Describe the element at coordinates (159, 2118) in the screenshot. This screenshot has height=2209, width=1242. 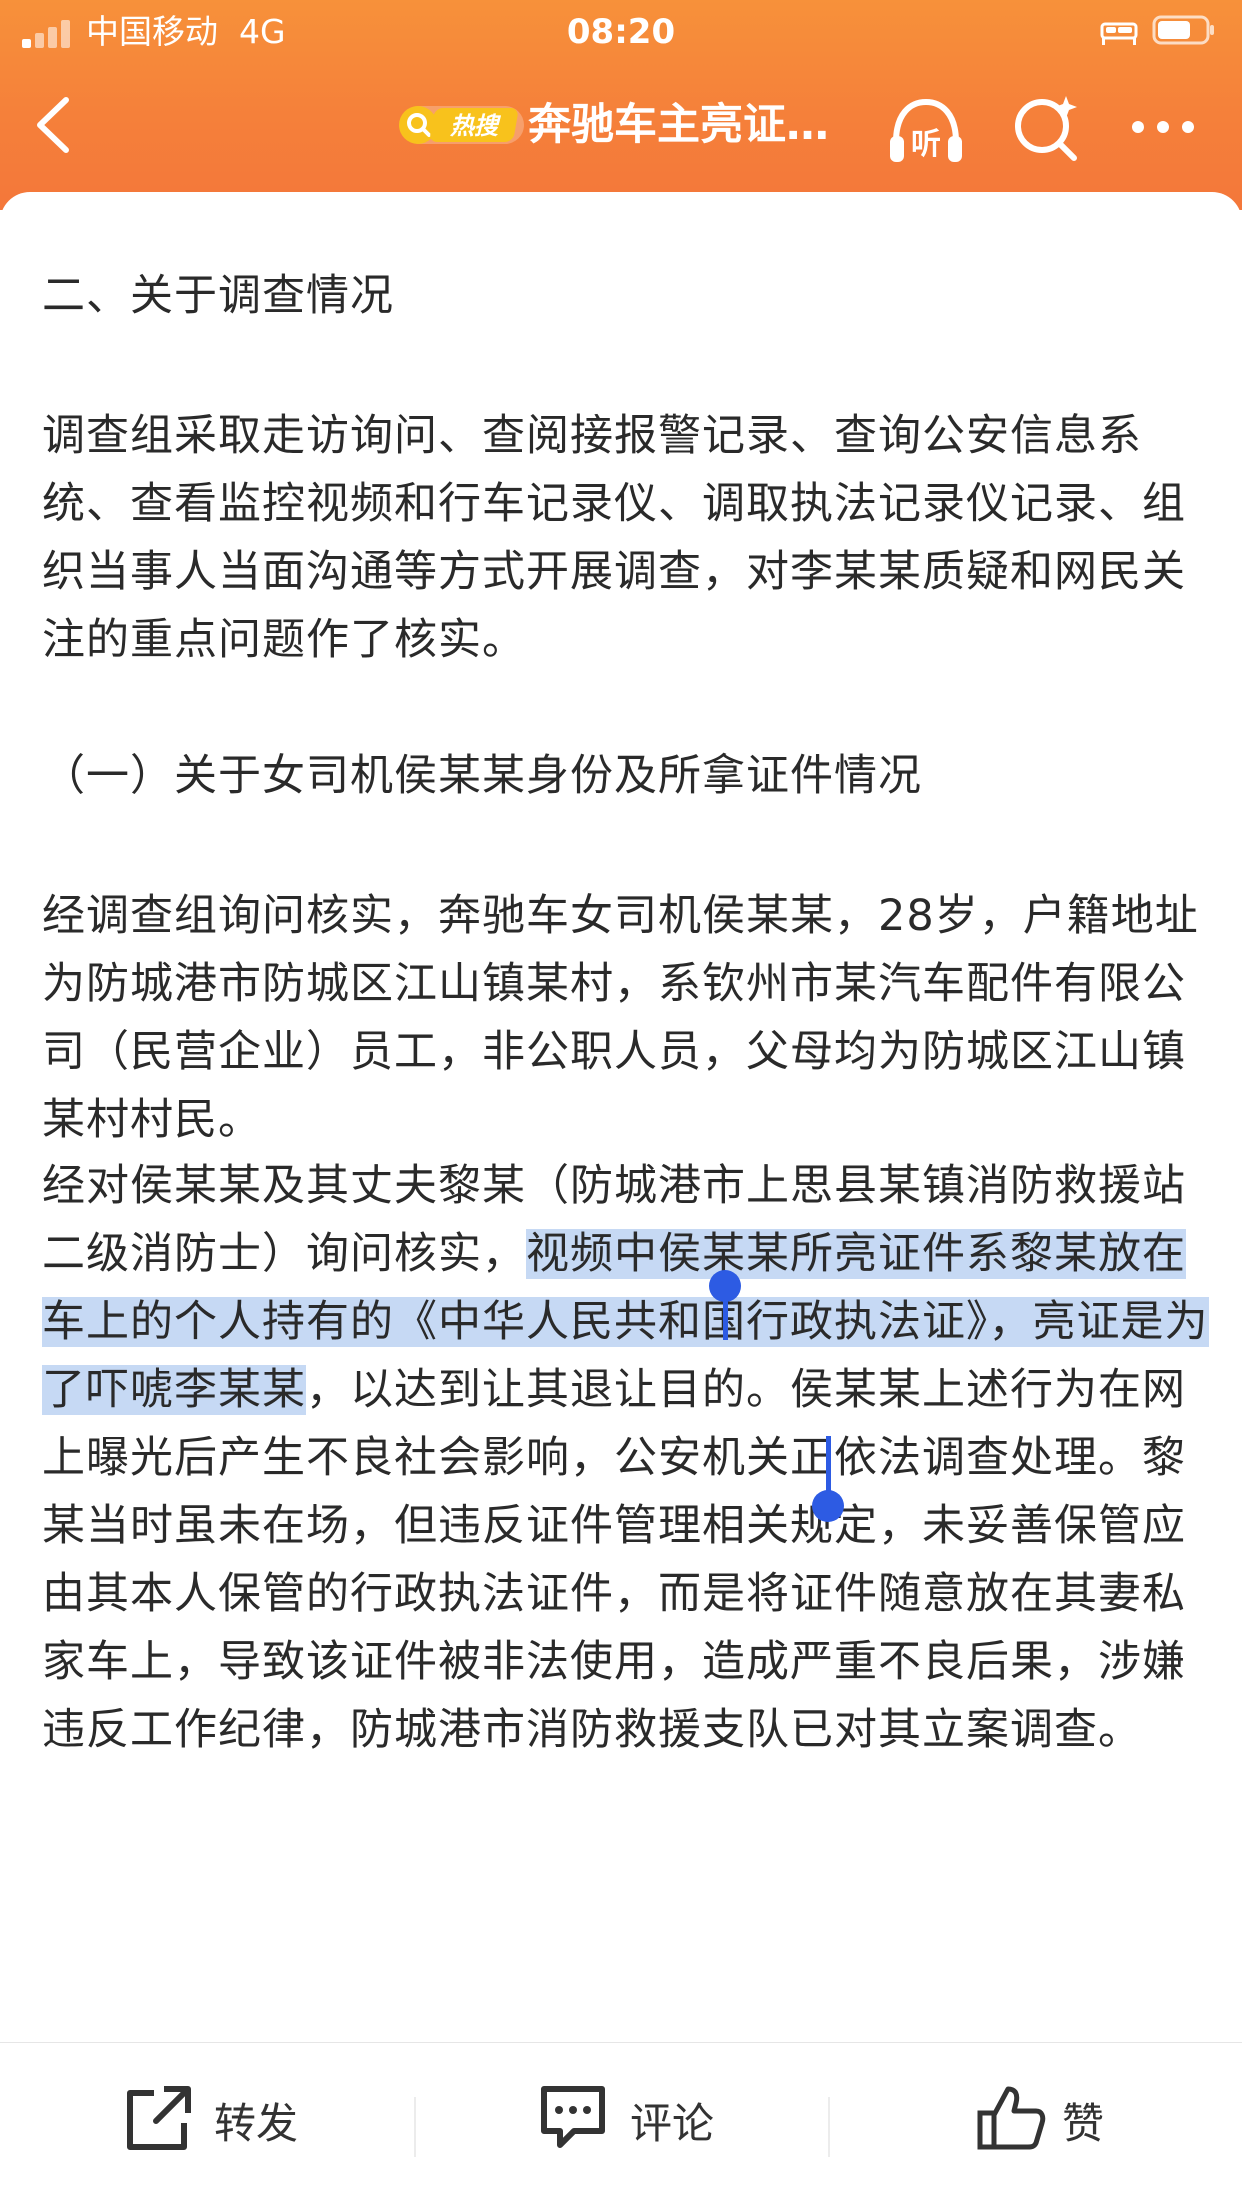
I see `share-icon` at that location.